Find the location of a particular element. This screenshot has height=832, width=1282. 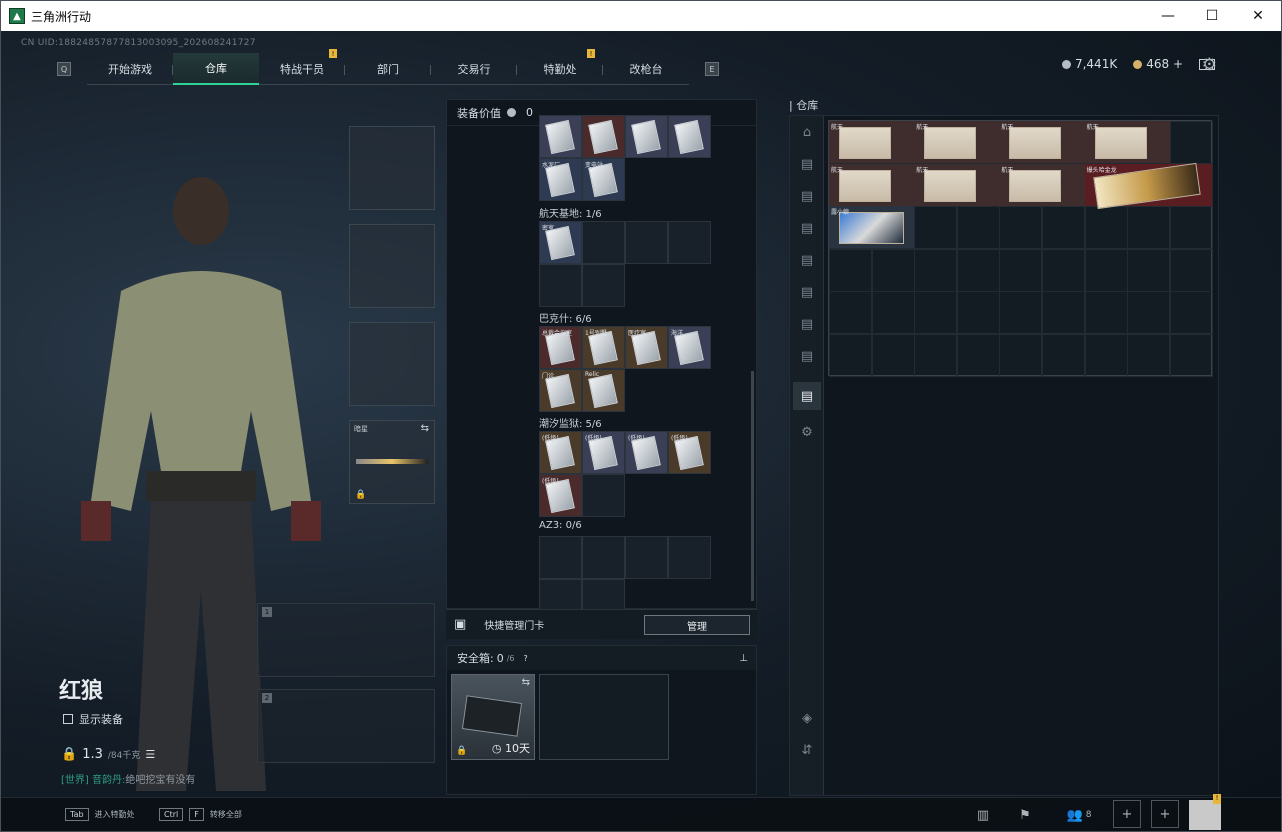

show-equipment-toggle: 显示装备 is located at coordinates (93, 719).